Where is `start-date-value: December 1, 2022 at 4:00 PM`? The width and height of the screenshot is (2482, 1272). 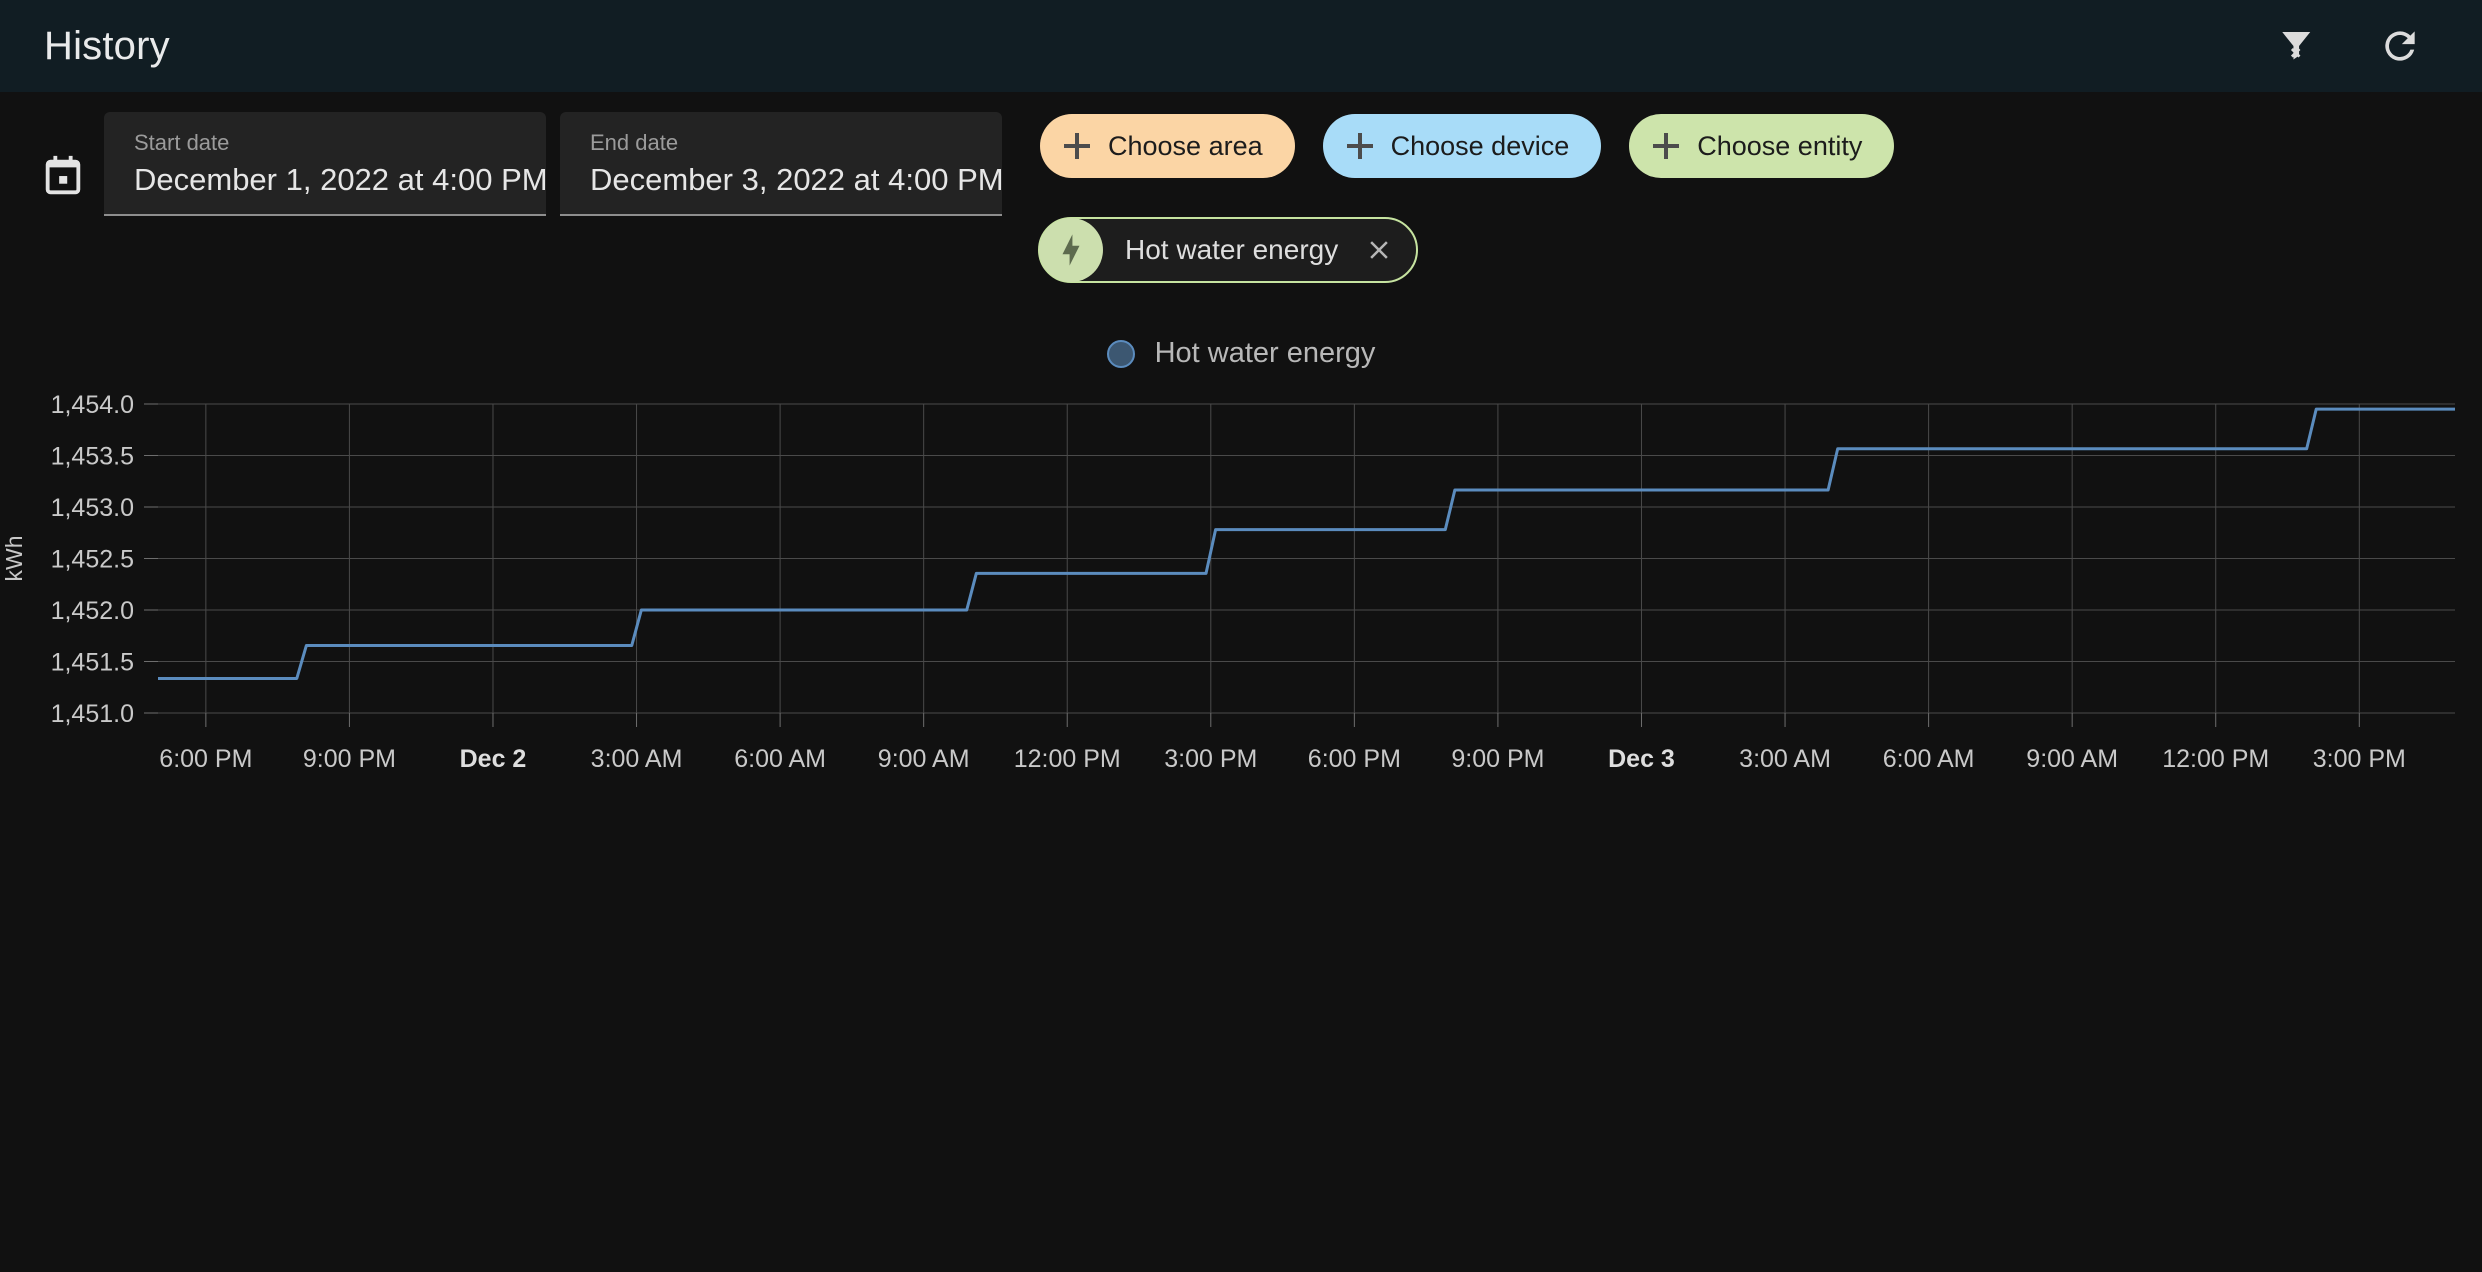 start-date-value: December 1, 2022 at 4:00 PM is located at coordinates (341, 179).